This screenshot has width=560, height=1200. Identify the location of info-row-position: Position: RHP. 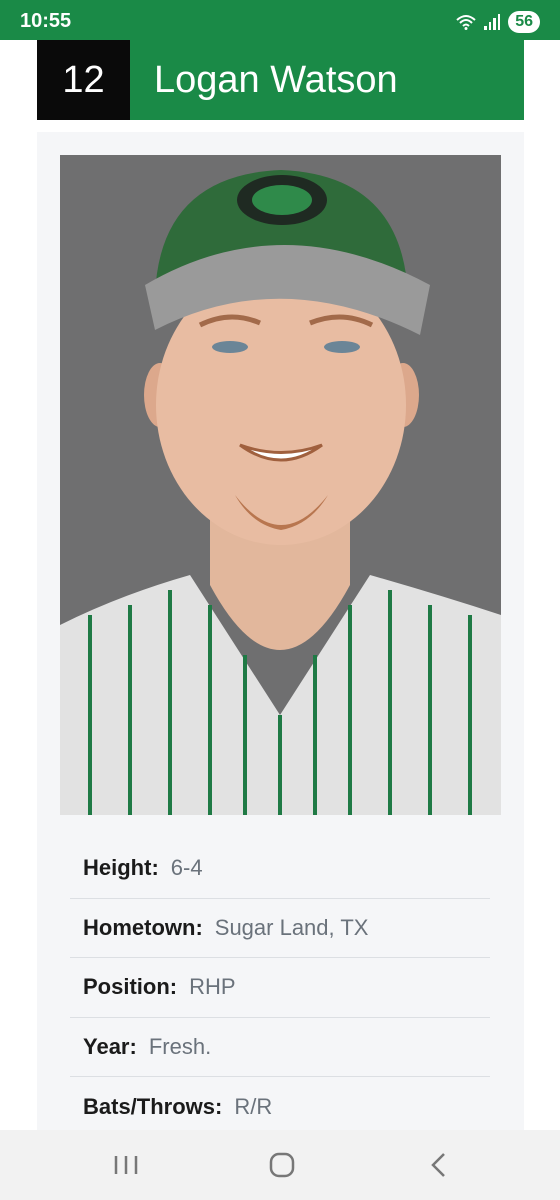
(280, 988).